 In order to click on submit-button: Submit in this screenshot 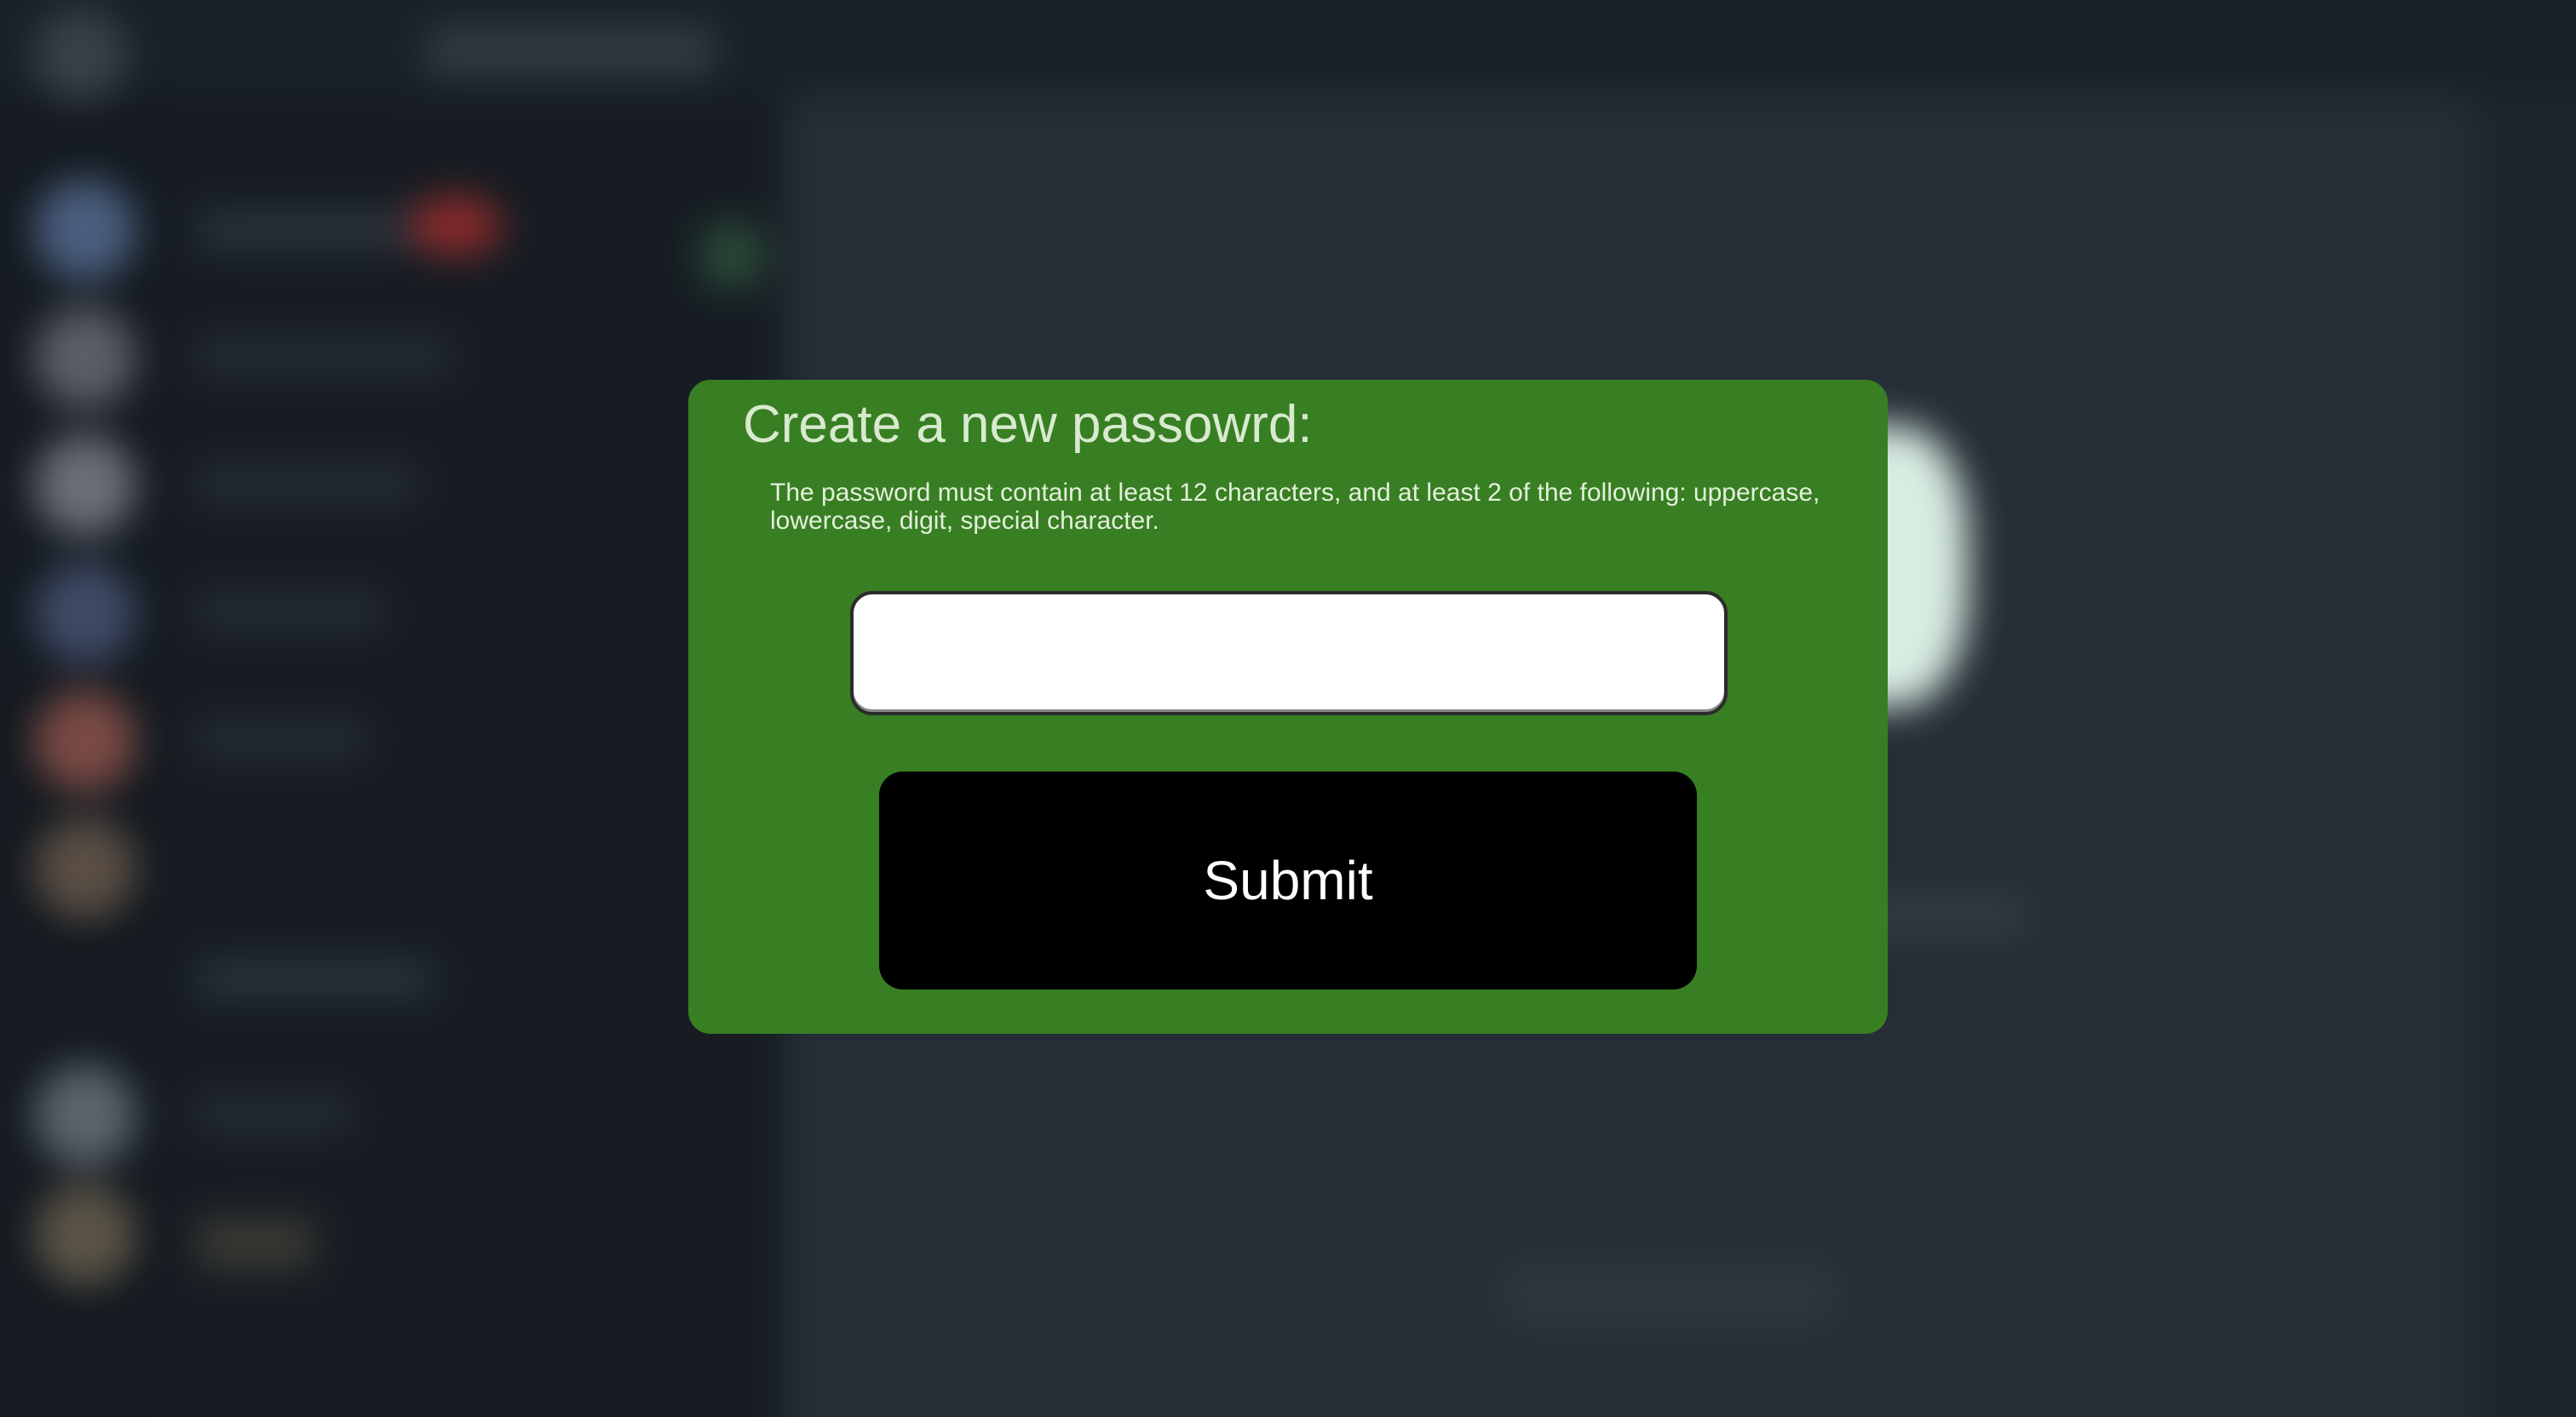, I will do `click(1288, 881)`.